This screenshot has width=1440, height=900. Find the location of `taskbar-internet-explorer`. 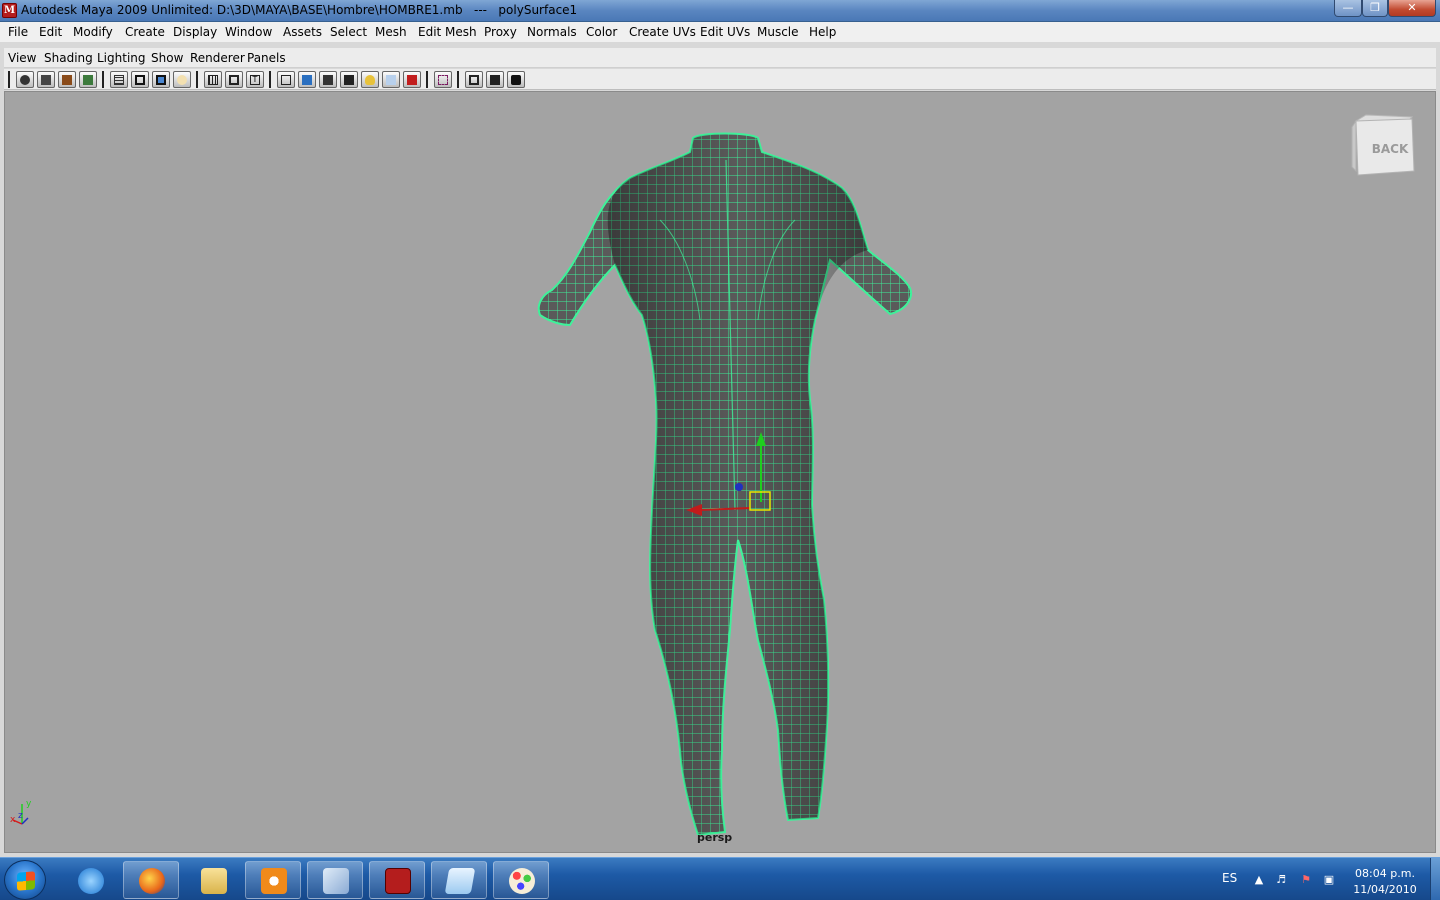

taskbar-internet-explorer is located at coordinates (90, 880).